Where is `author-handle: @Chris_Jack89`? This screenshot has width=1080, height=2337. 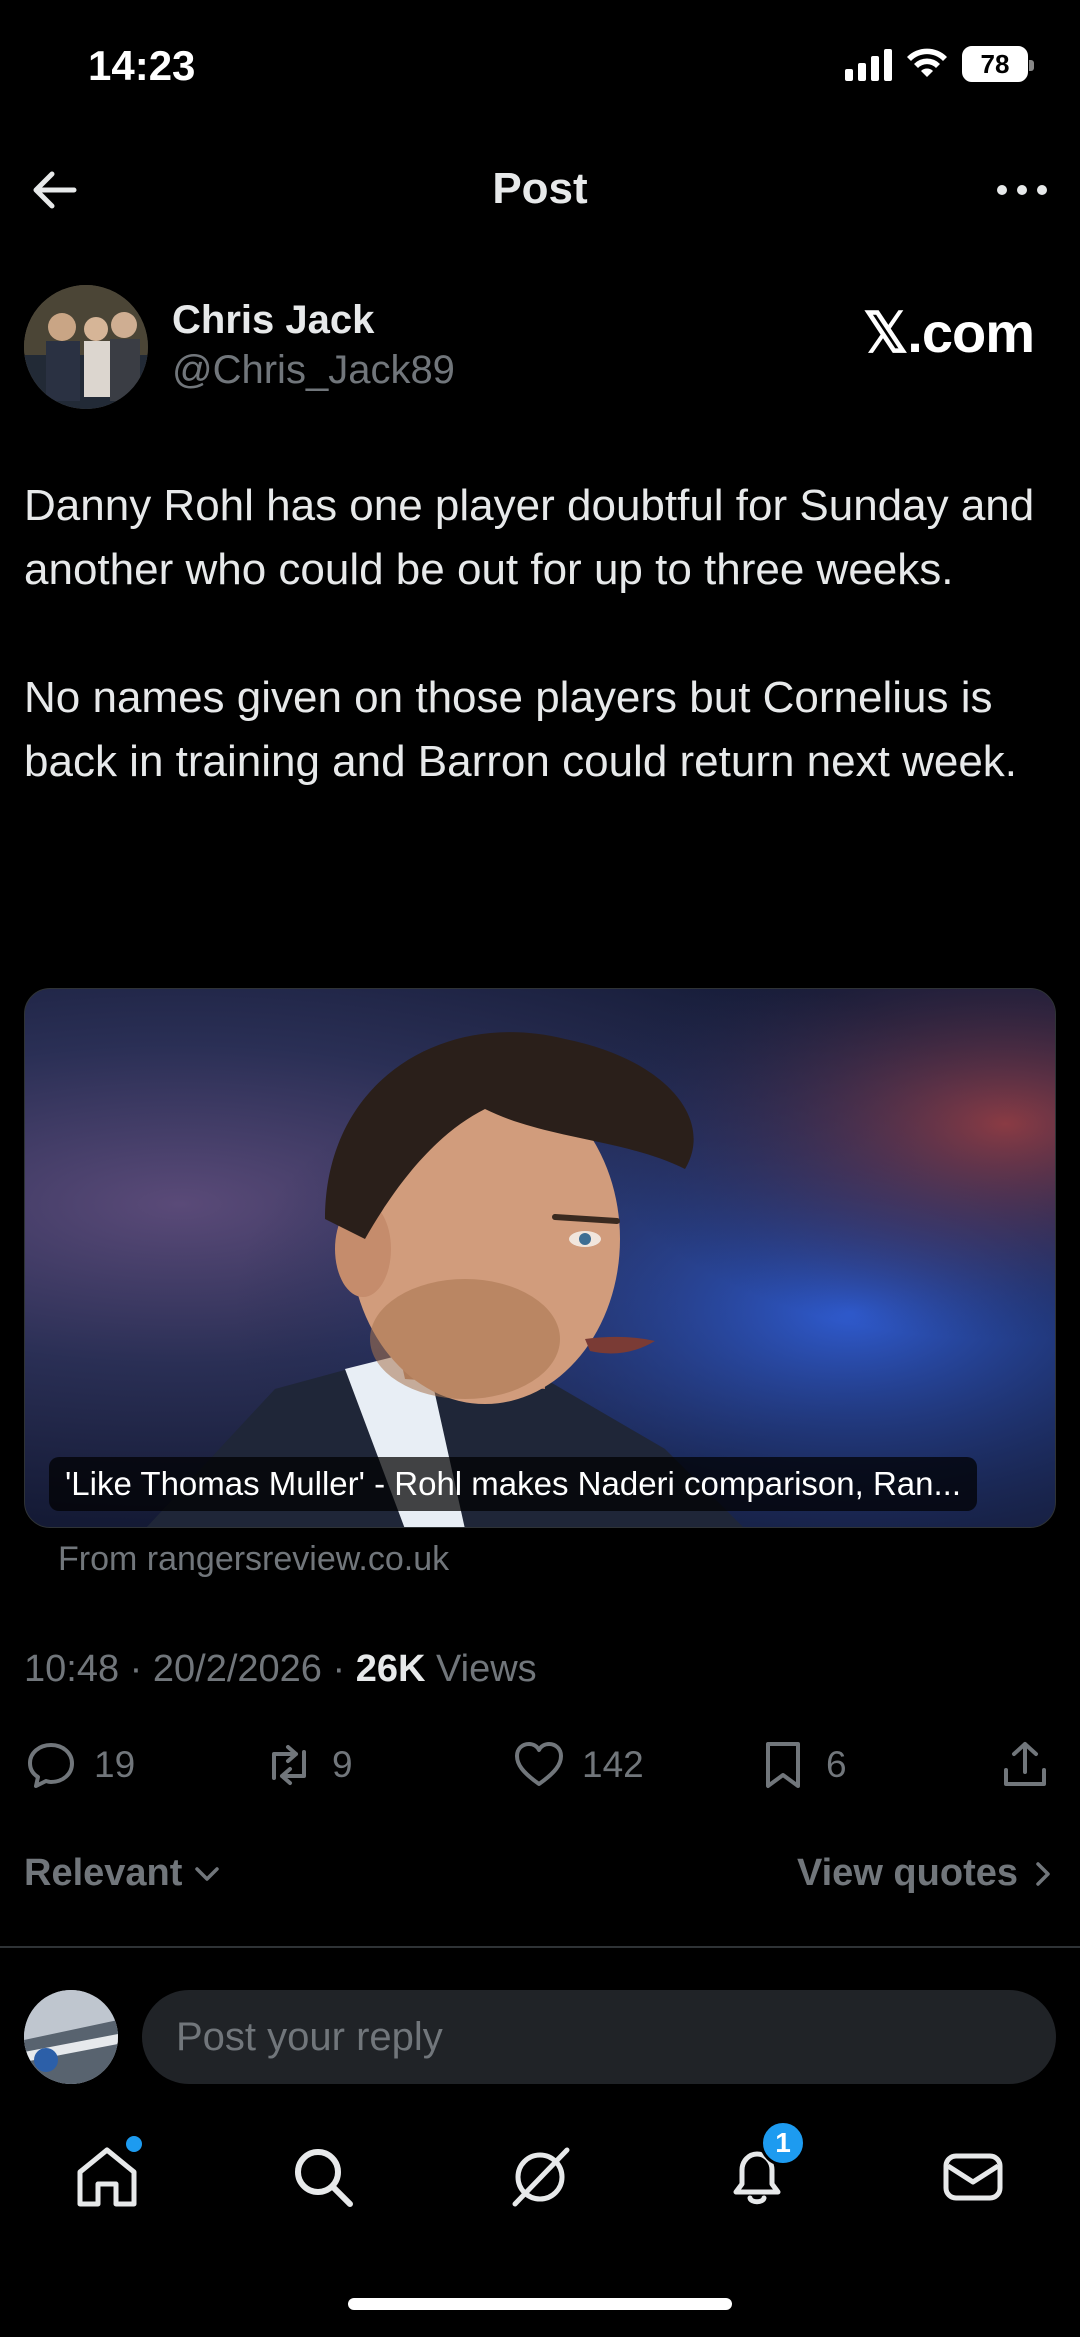 author-handle: @Chris_Jack89 is located at coordinates (313, 370).